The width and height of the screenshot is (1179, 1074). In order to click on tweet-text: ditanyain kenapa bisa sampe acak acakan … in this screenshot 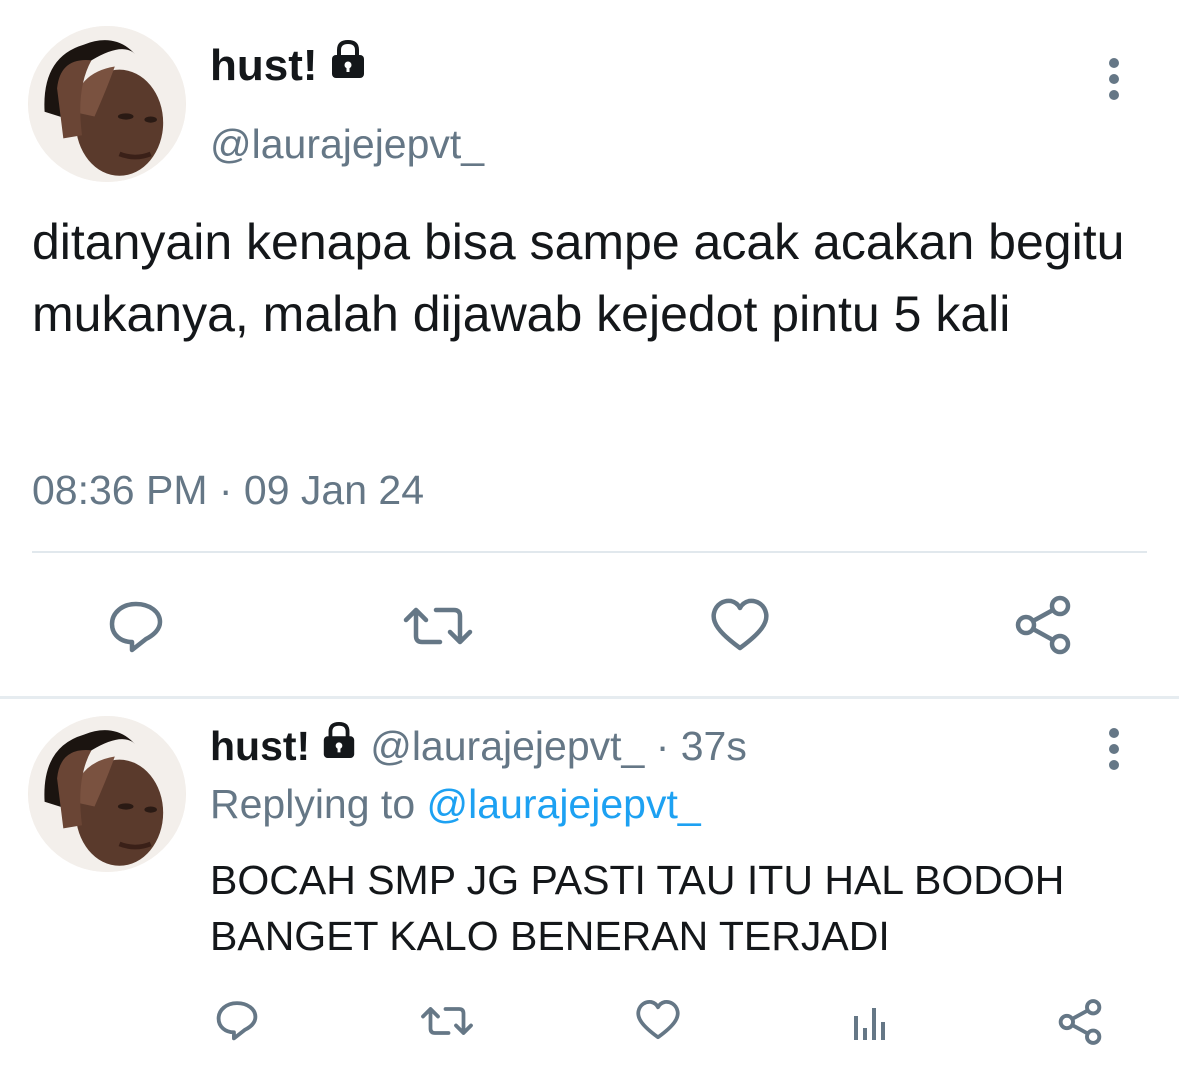, I will do `click(578, 278)`.